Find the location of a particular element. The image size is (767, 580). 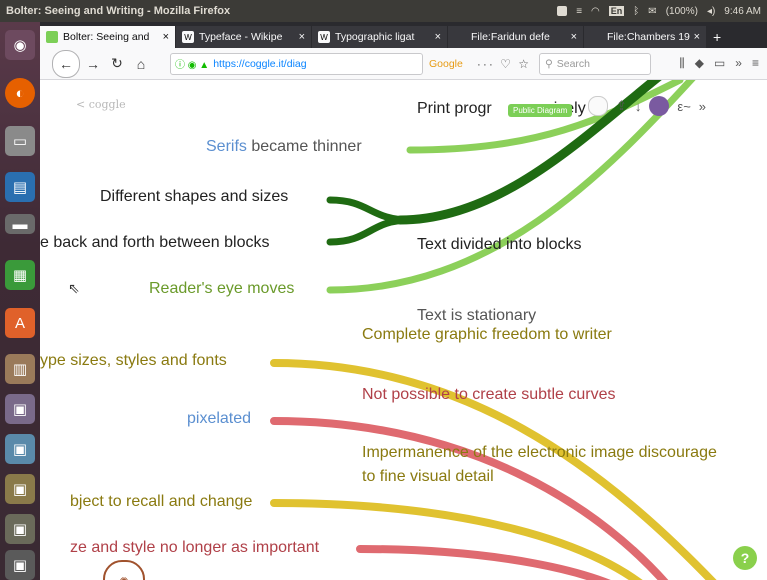

history-icon: ε~ is located at coordinates (683, 106).